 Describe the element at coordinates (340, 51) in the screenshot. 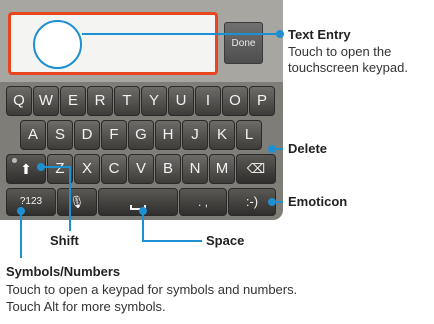

I see `text-entry-desc-1: Touch to open the` at that location.